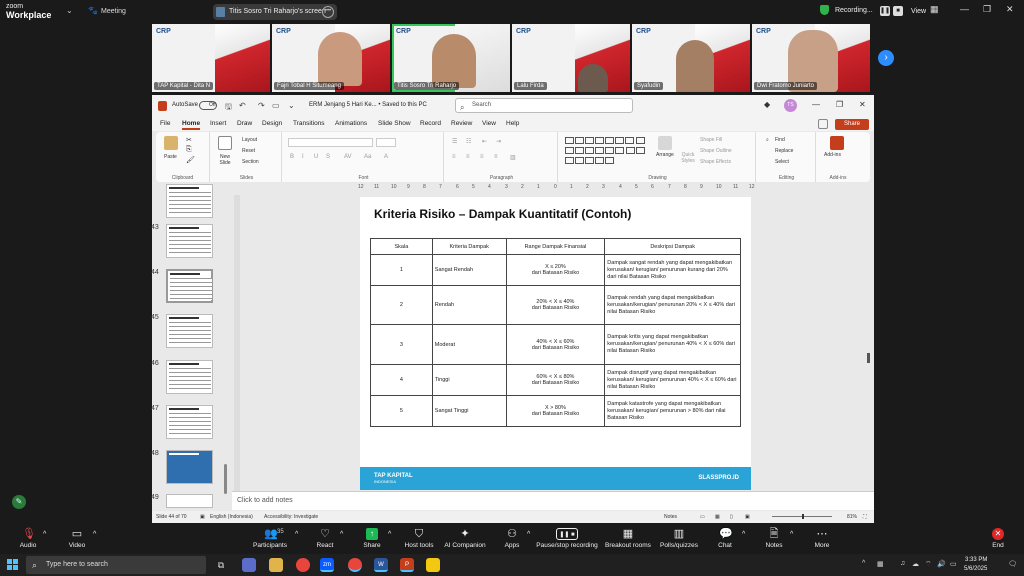 The width and height of the screenshot is (1024, 576). What do you see at coordinates (513, 157) in the screenshot?
I see `columns-icon: ▥` at bounding box center [513, 157].